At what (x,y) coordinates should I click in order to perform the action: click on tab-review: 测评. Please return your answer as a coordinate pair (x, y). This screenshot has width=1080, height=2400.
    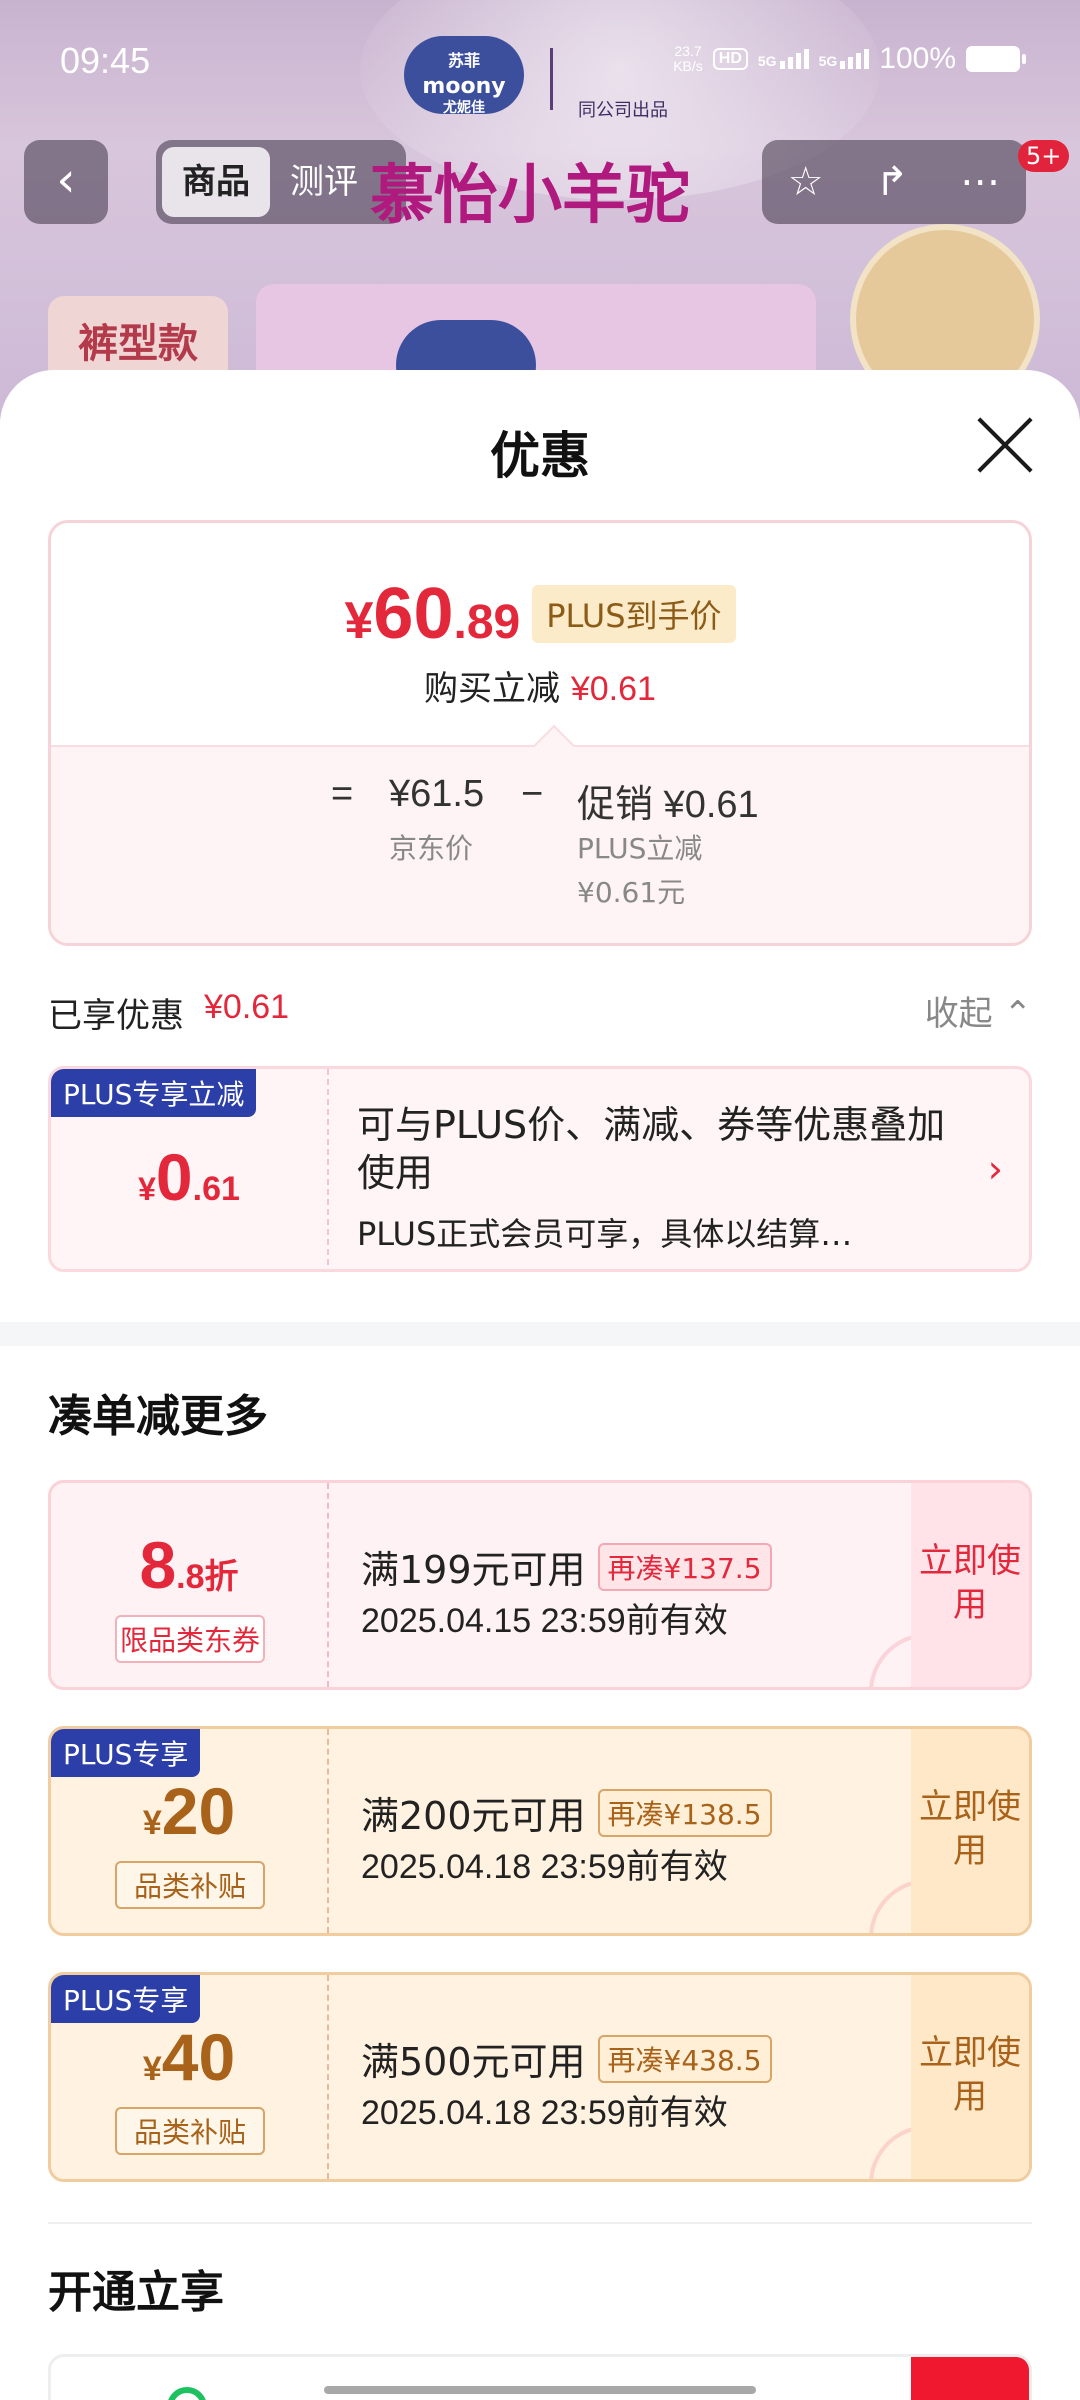
    Looking at the image, I should click on (324, 182).